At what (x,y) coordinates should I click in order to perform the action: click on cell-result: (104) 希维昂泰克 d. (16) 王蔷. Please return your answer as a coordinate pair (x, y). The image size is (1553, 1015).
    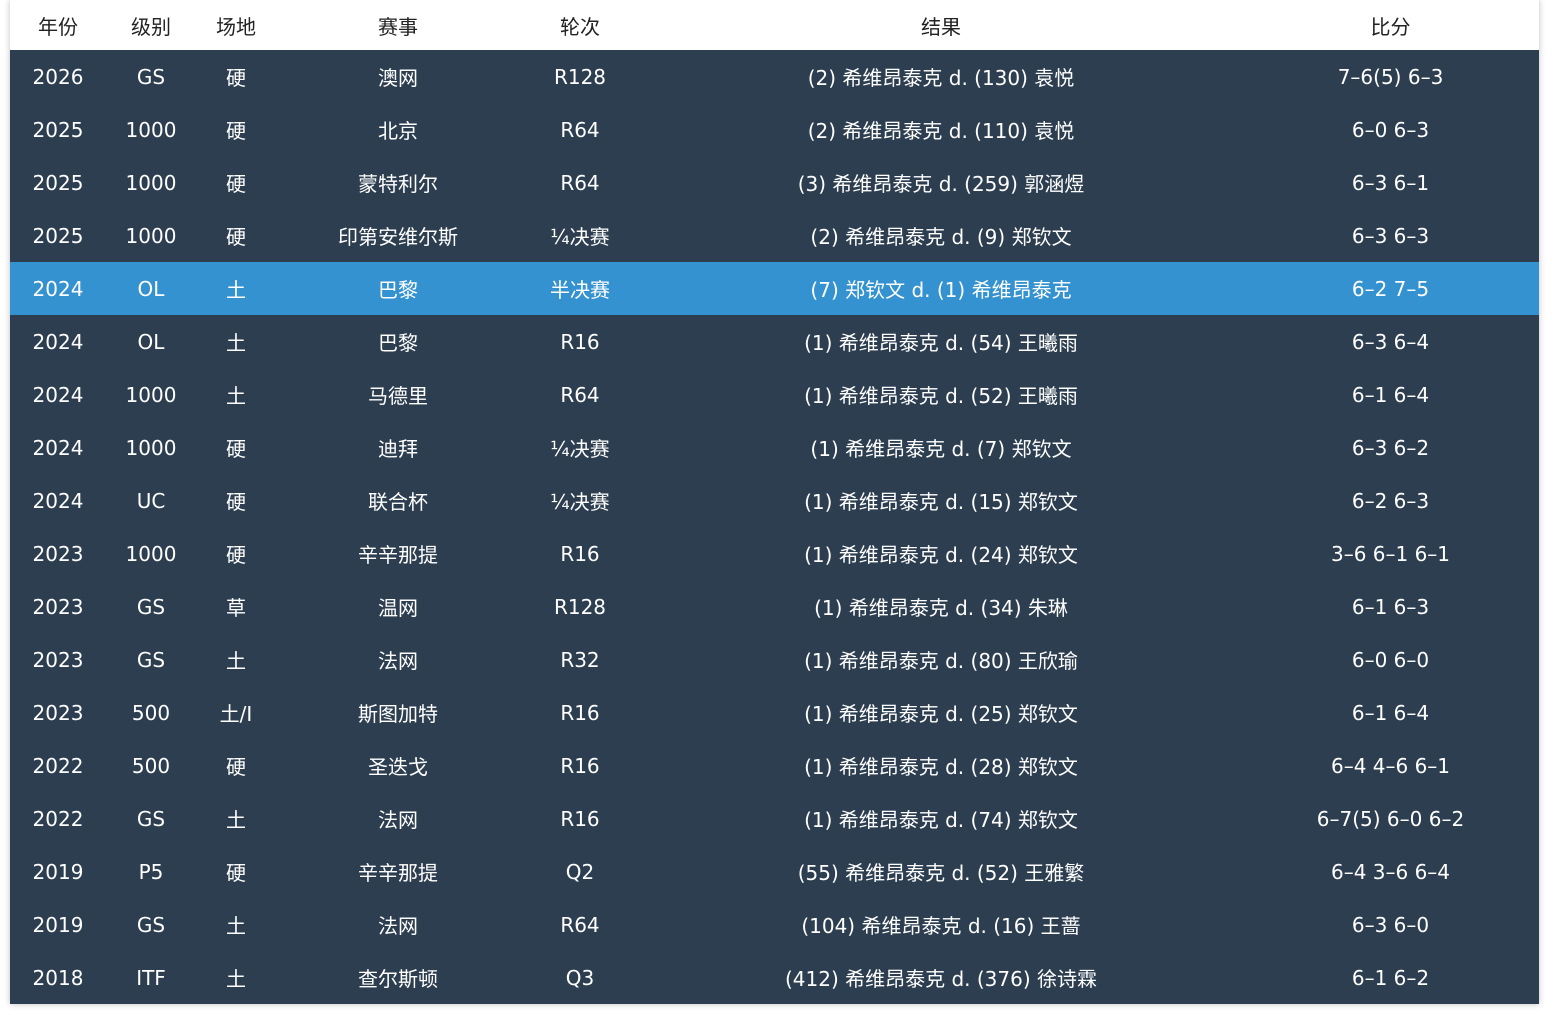
    Looking at the image, I should click on (941, 926).